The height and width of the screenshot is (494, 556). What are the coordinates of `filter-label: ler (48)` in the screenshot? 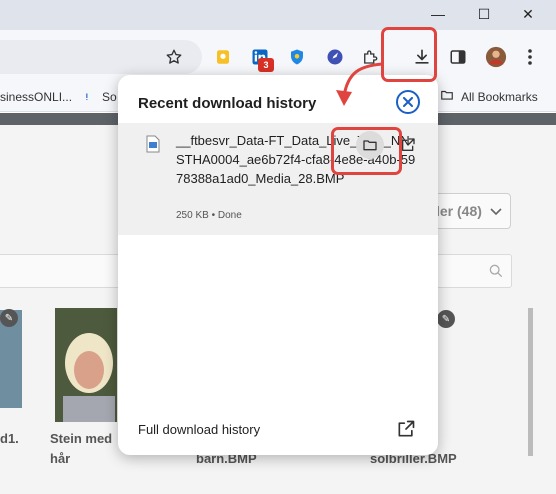 It's located at (459, 211).